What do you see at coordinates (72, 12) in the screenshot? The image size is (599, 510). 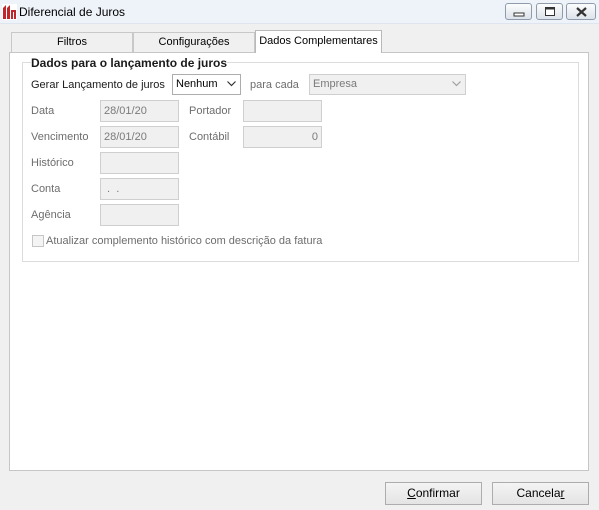 I see `window-title: Diferencial de Juros` at bounding box center [72, 12].